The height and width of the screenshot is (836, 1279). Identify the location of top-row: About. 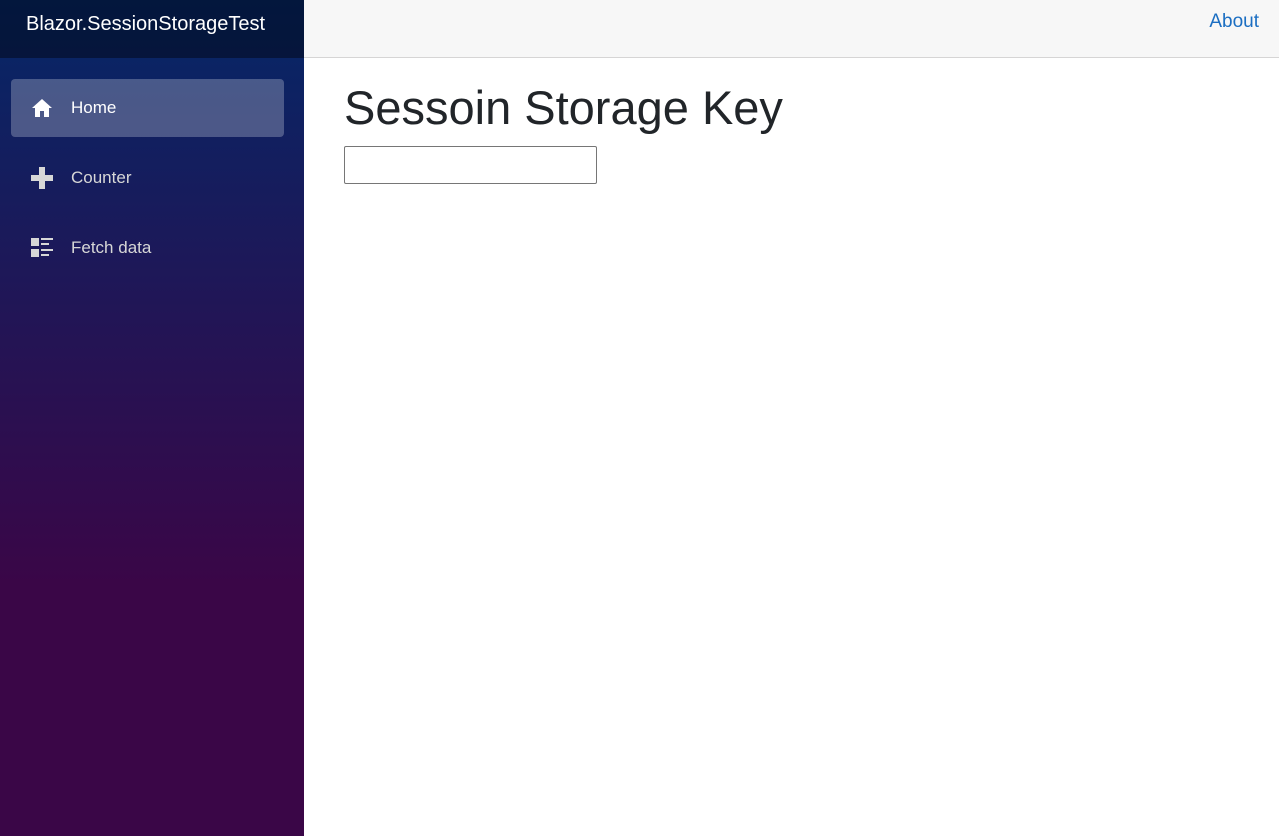
(791, 29).